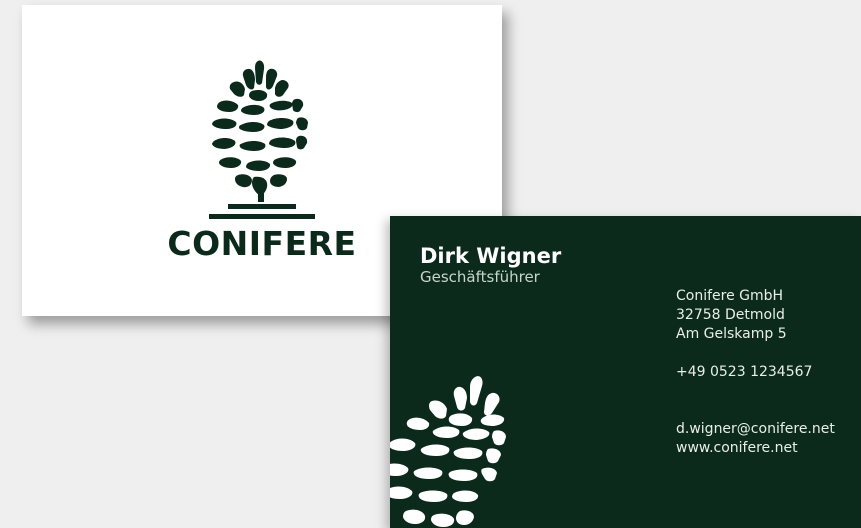  What do you see at coordinates (737, 448) in the screenshot?
I see `website-url: www.conifere.net` at bounding box center [737, 448].